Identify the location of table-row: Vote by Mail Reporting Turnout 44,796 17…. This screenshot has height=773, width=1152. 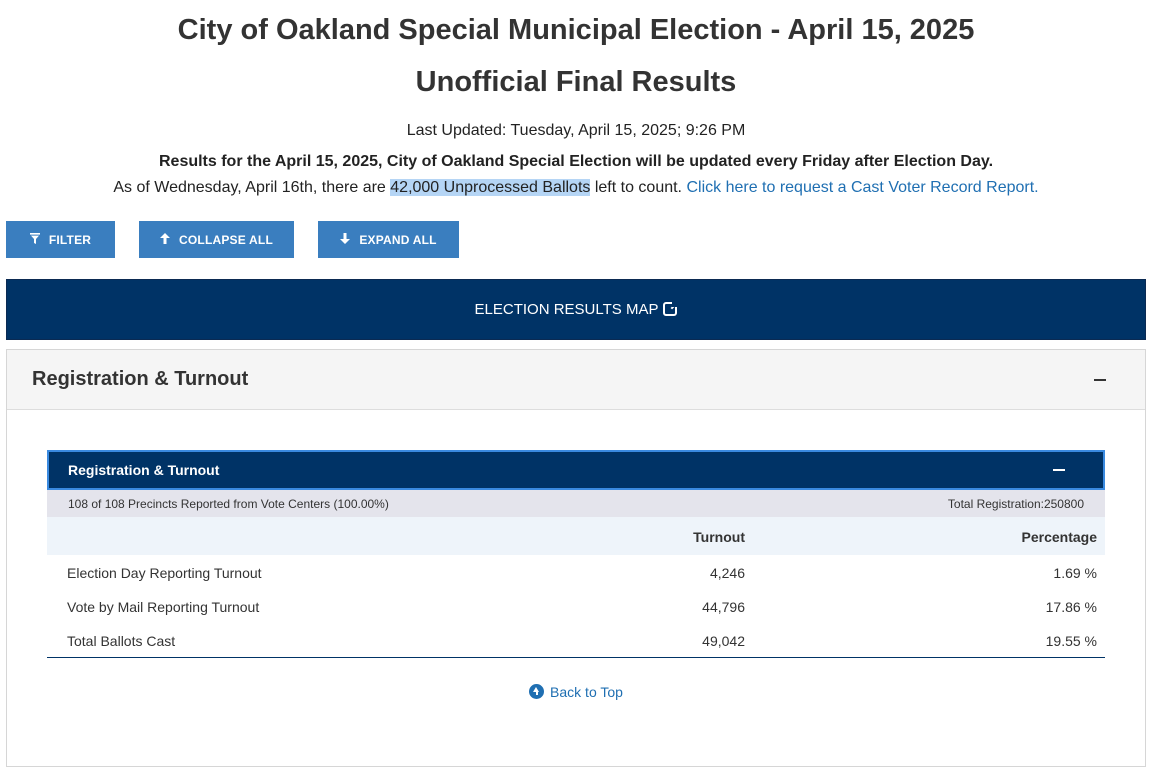
(576, 606).